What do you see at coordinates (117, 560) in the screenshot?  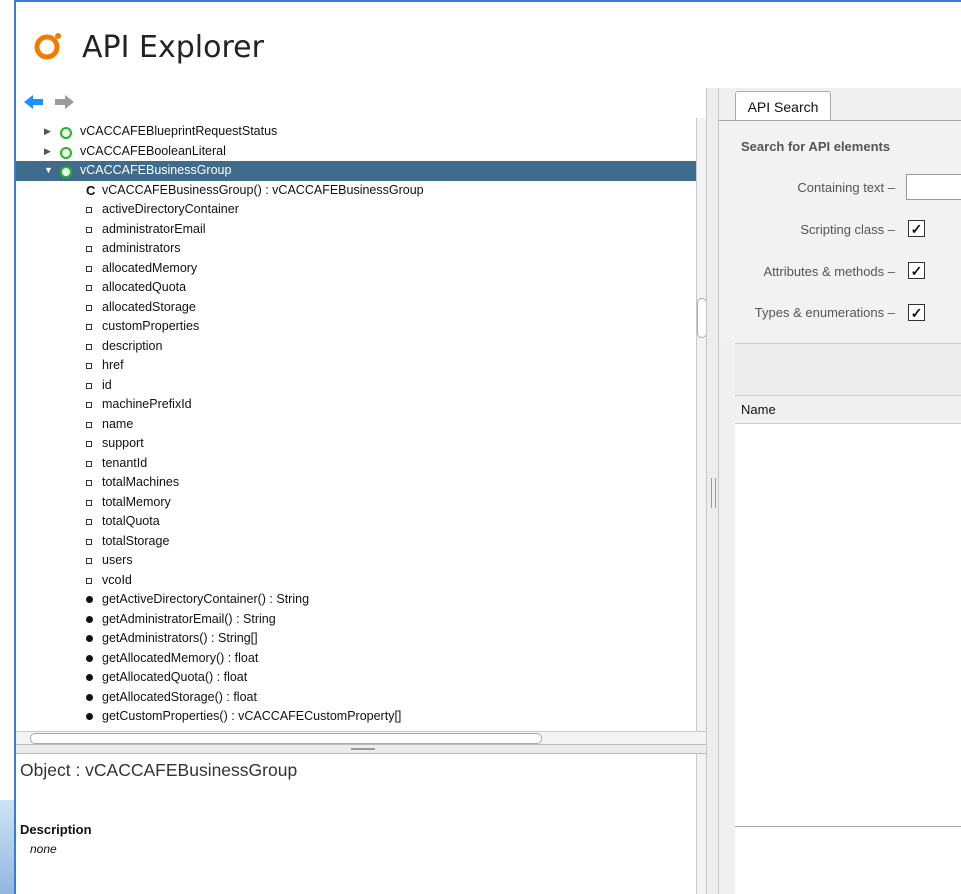 I see `tree-item-label: users` at bounding box center [117, 560].